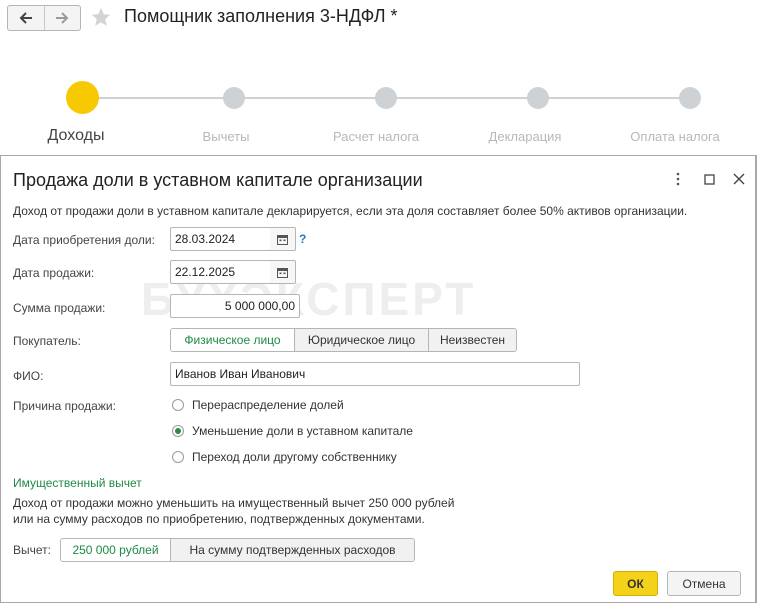 The width and height of the screenshot is (760, 603). Describe the element at coordinates (386, 98) in the screenshot. I see `step-dot-tax-calc` at that location.